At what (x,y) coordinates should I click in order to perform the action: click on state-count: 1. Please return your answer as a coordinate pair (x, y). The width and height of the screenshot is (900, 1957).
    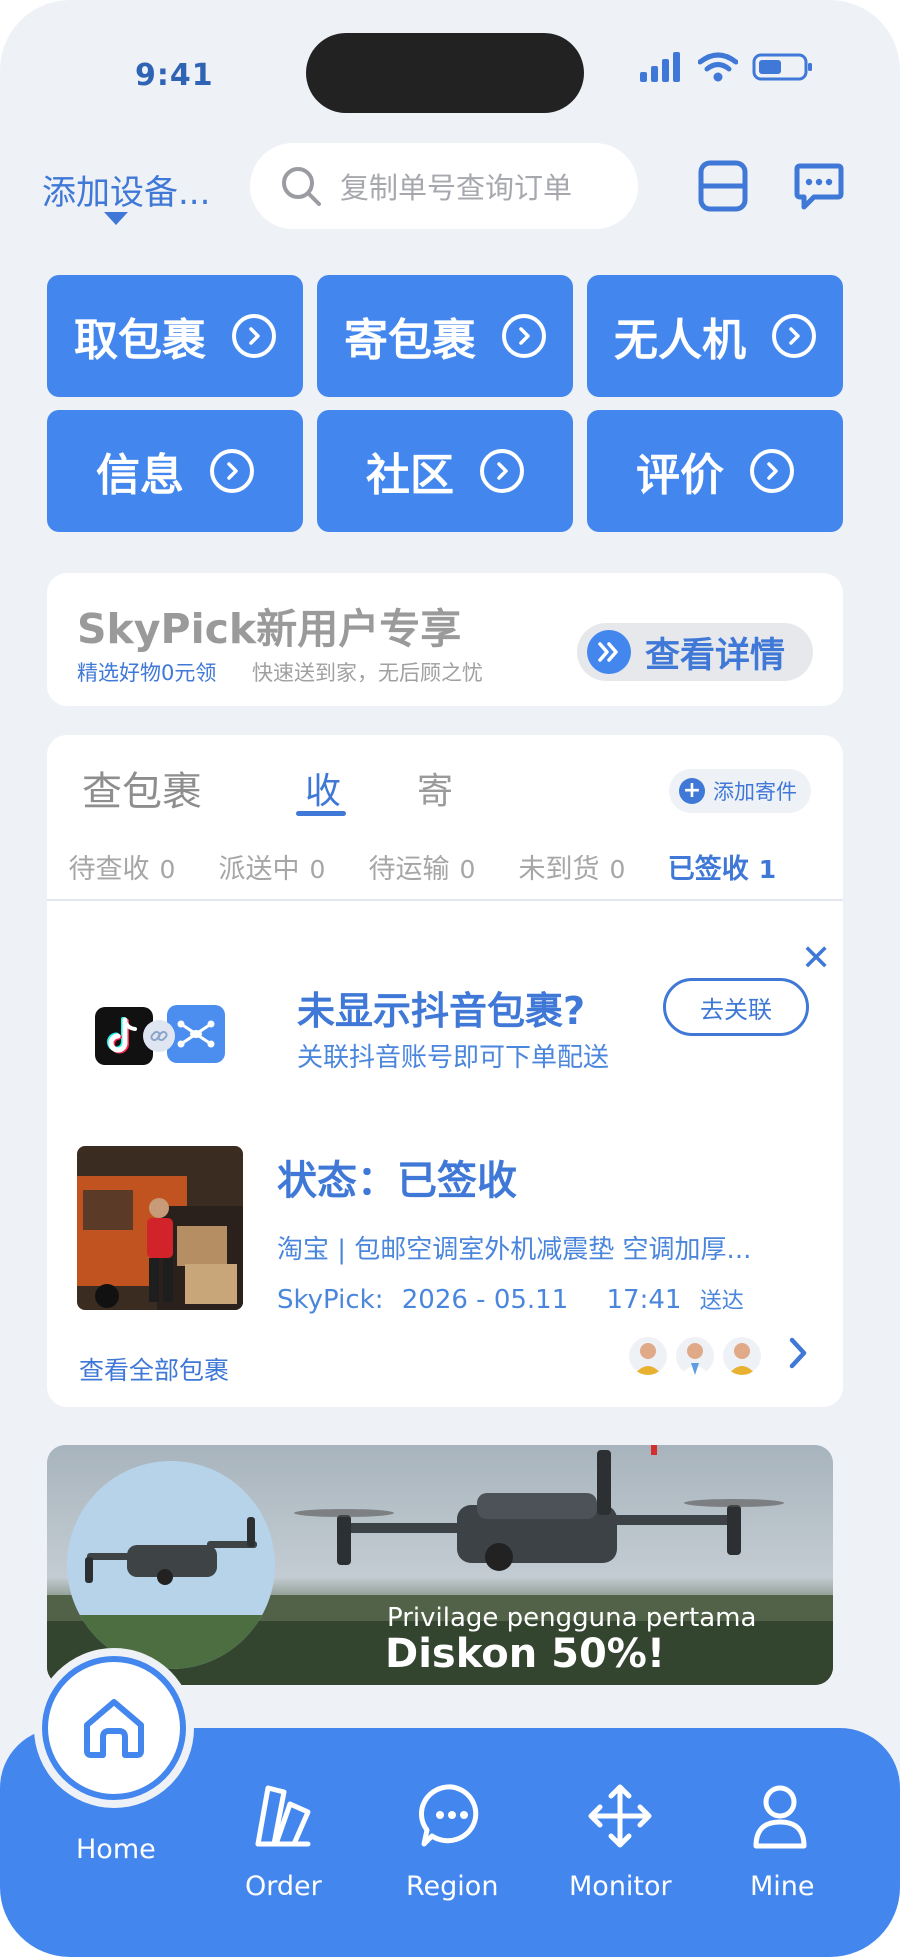
    Looking at the image, I should click on (767, 869).